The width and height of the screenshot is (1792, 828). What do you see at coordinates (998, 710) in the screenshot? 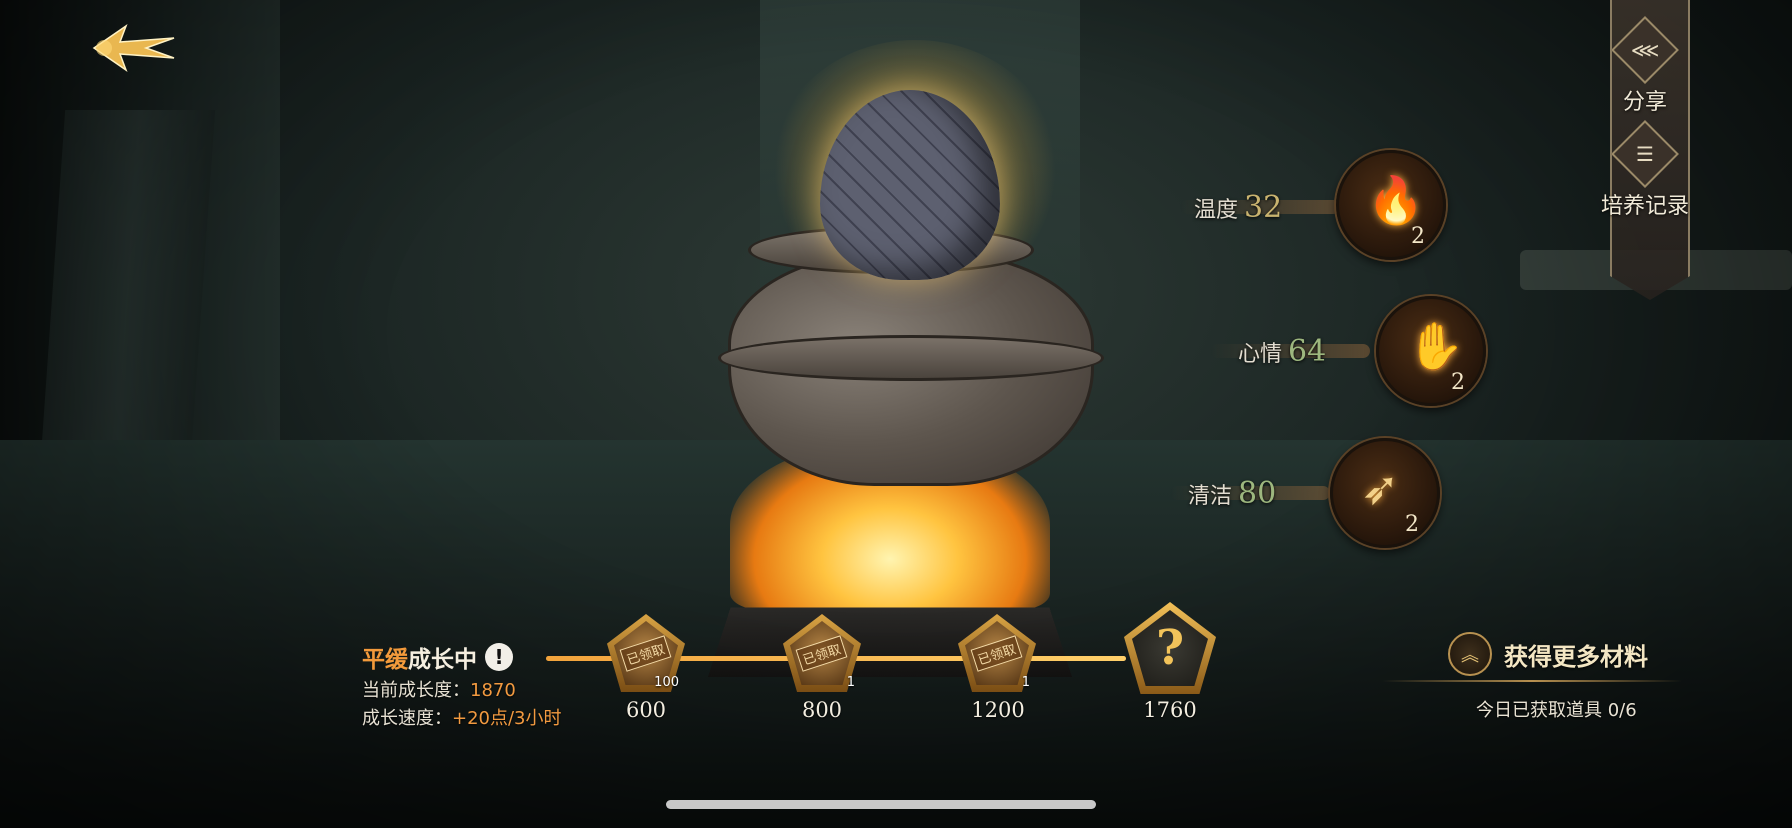
I see `threshold-label: 1200` at bounding box center [998, 710].